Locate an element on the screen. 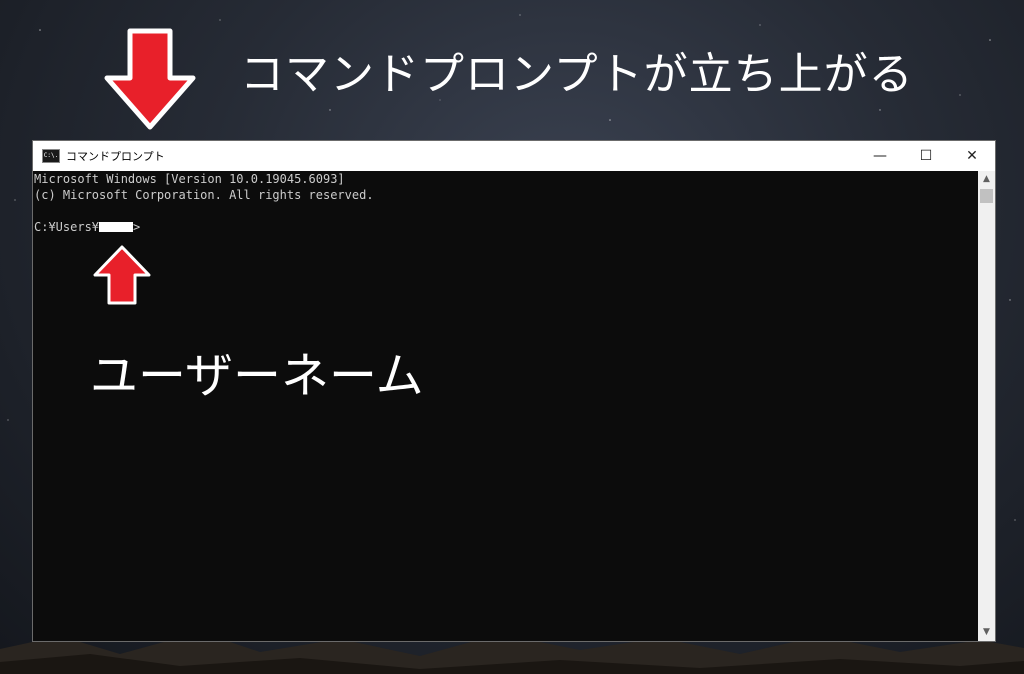 This screenshot has height=674, width=1024. arrow-up-icon is located at coordinates (122, 275).